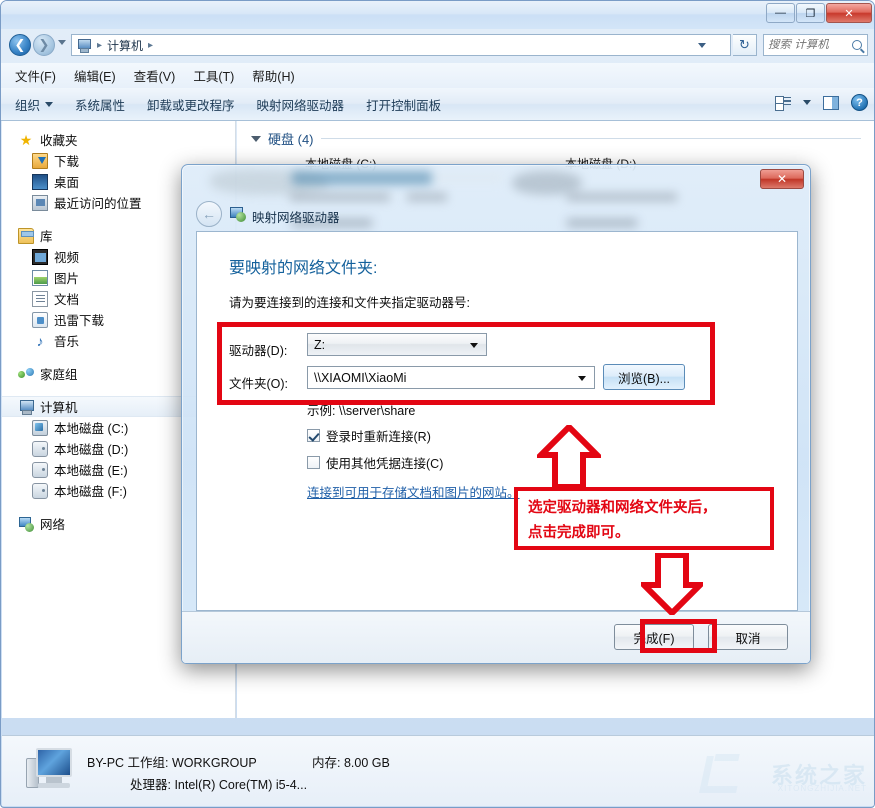  I want to click on dialog-heading: 要映射的网络文件夹:, so click(303, 268).